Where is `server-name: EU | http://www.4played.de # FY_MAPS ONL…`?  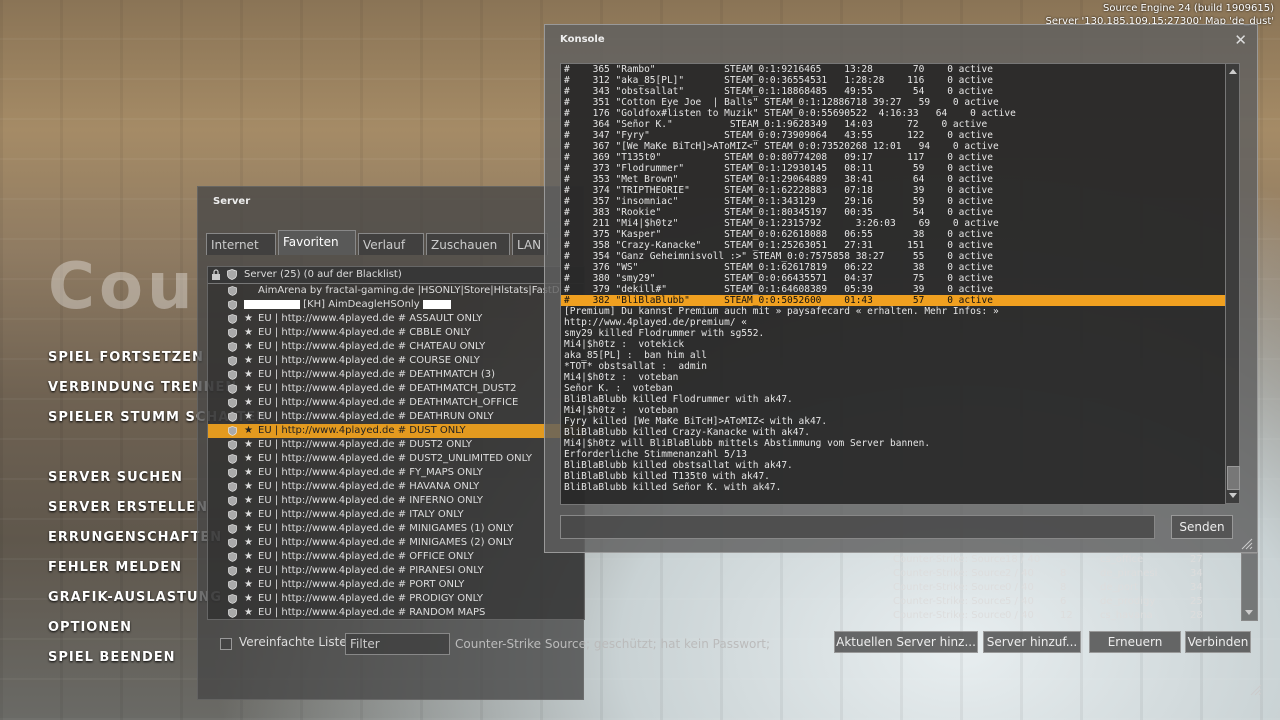 server-name: EU | http://www.4played.de # FY_MAPS ONL… is located at coordinates (370, 472).